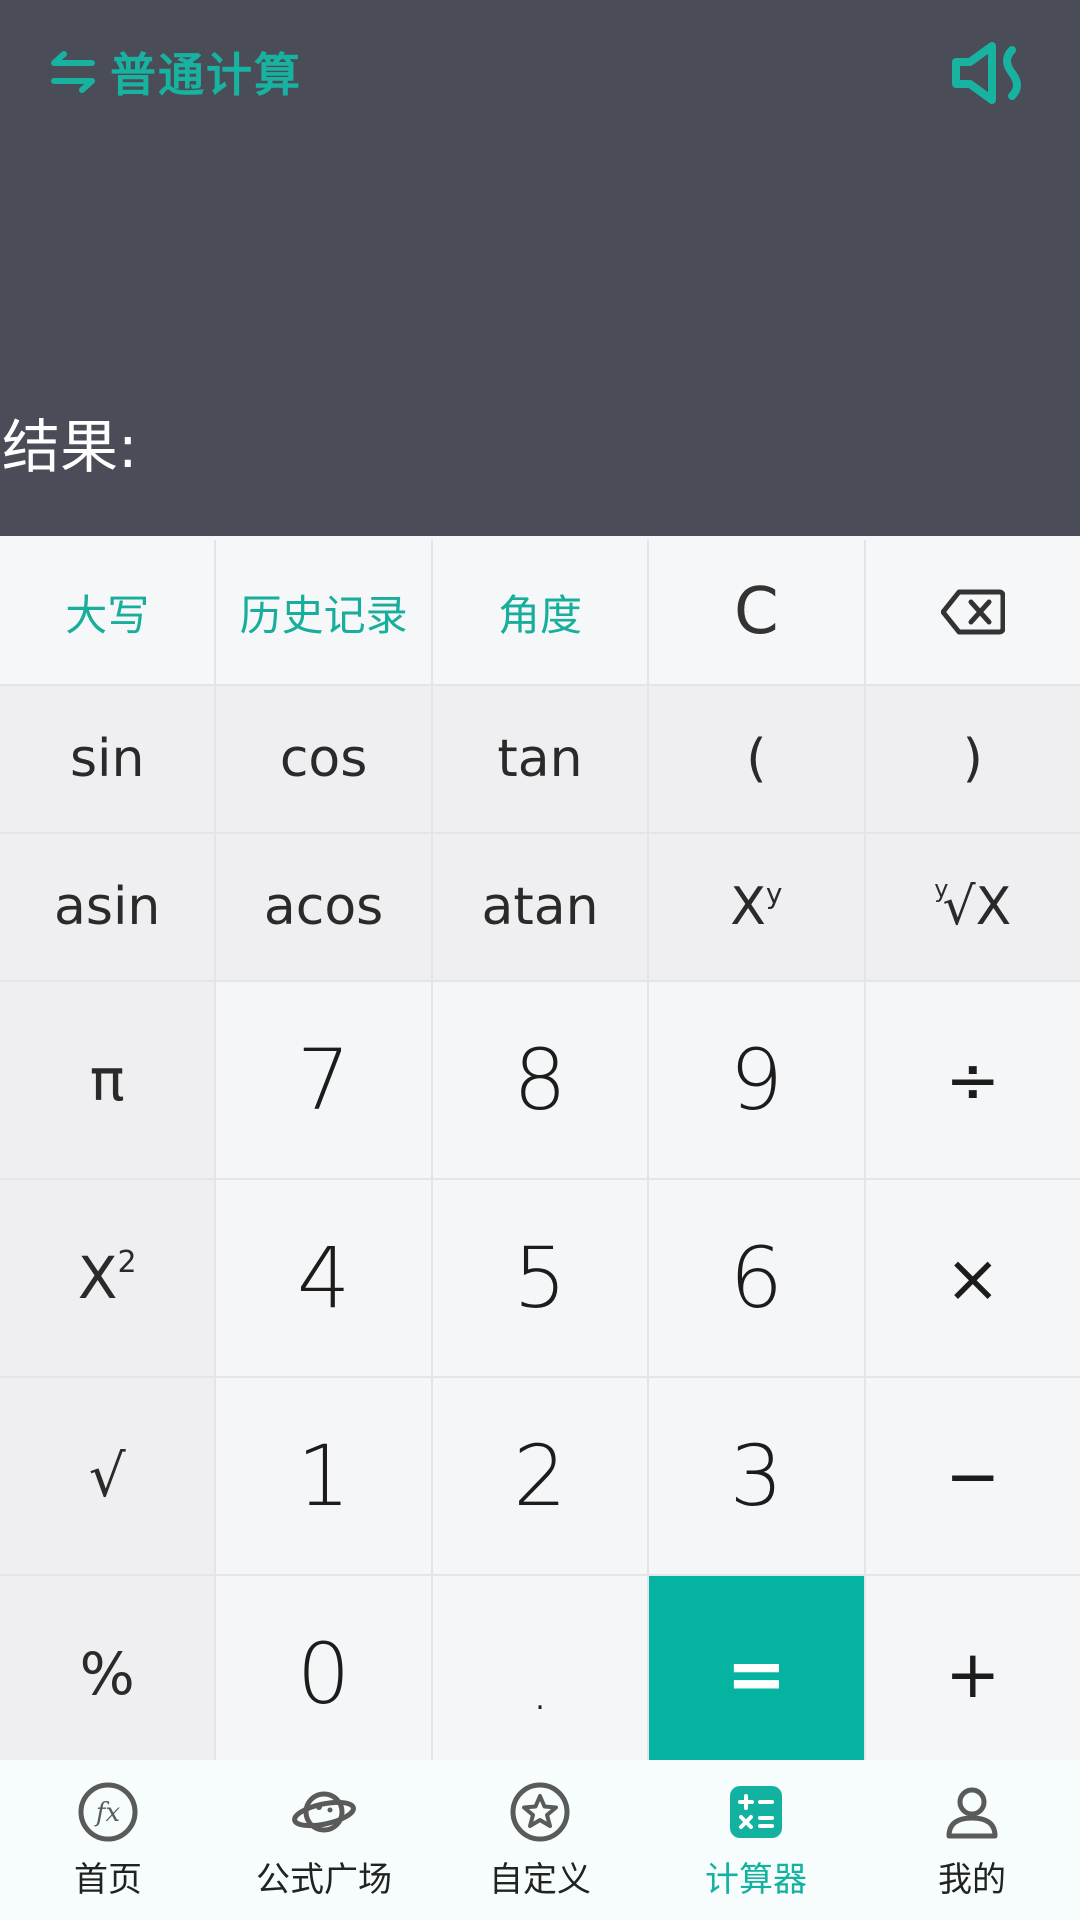  What do you see at coordinates (127, 1262) in the screenshot?
I see `square-exponent: 2` at bounding box center [127, 1262].